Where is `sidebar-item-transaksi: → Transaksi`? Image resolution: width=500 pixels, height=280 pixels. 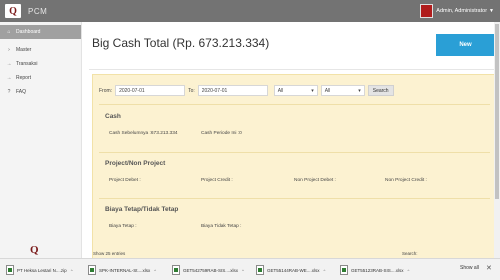 sidebar-item-transaksi: → Transaksi is located at coordinates (40, 64).